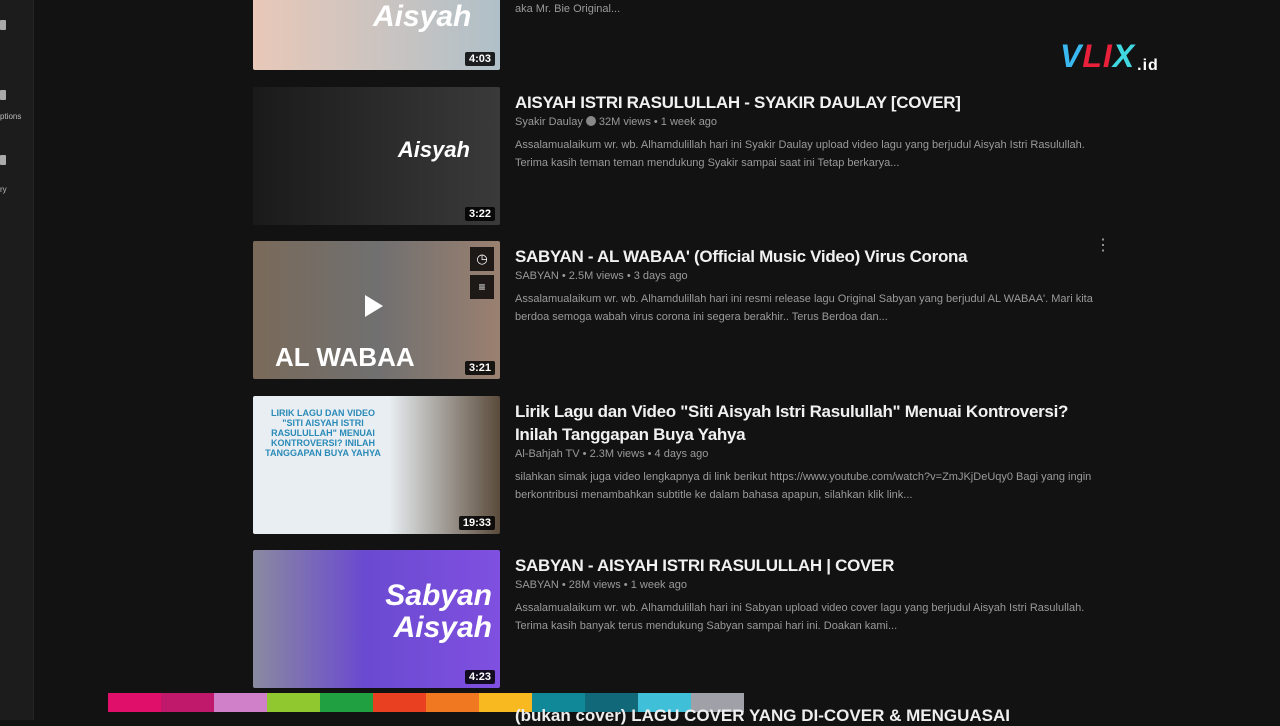 The image size is (1280, 726). What do you see at coordinates (376, 619) in the screenshot?
I see `video-thumbnail: Sabyan Aisyah 4:23` at bounding box center [376, 619].